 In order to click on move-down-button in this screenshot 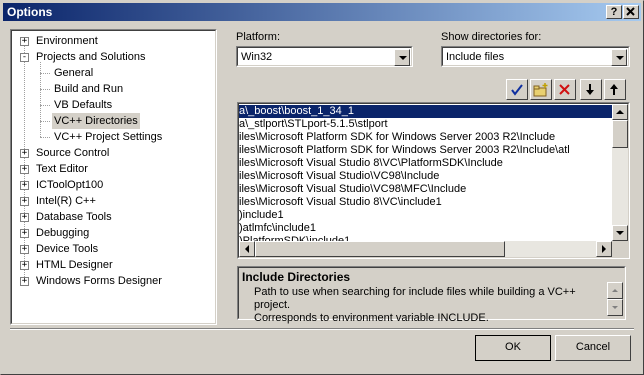, I will do `click(591, 89)`.